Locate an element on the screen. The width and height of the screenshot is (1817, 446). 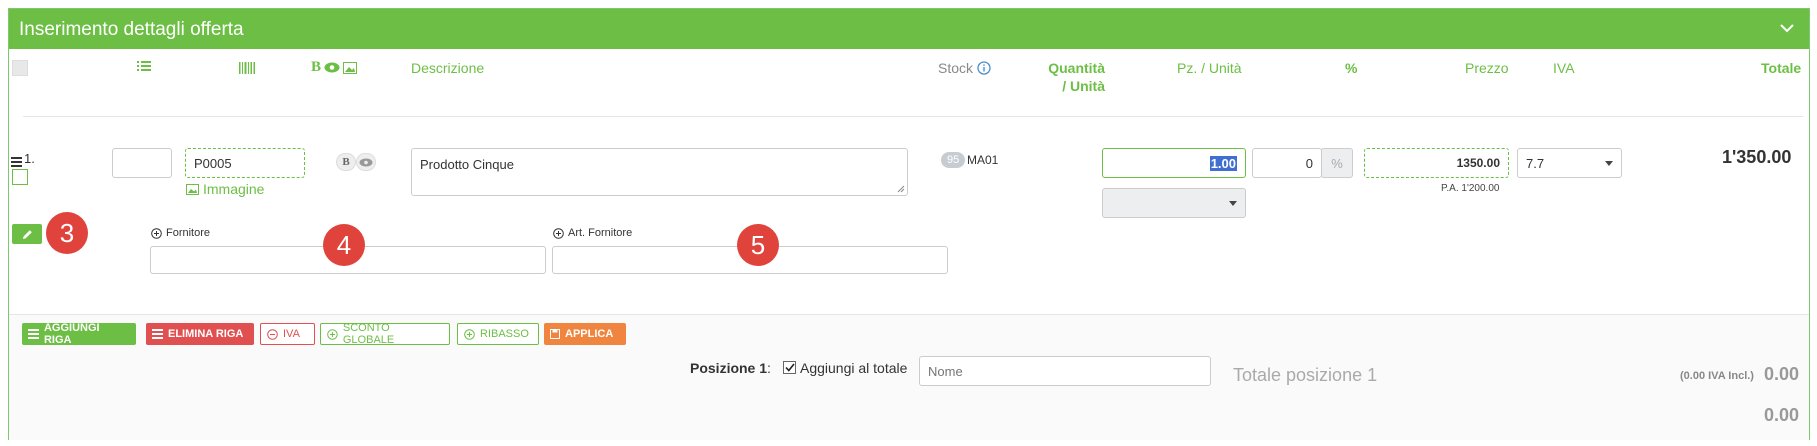
select-all-checkbox is located at coordinates (20, 68).